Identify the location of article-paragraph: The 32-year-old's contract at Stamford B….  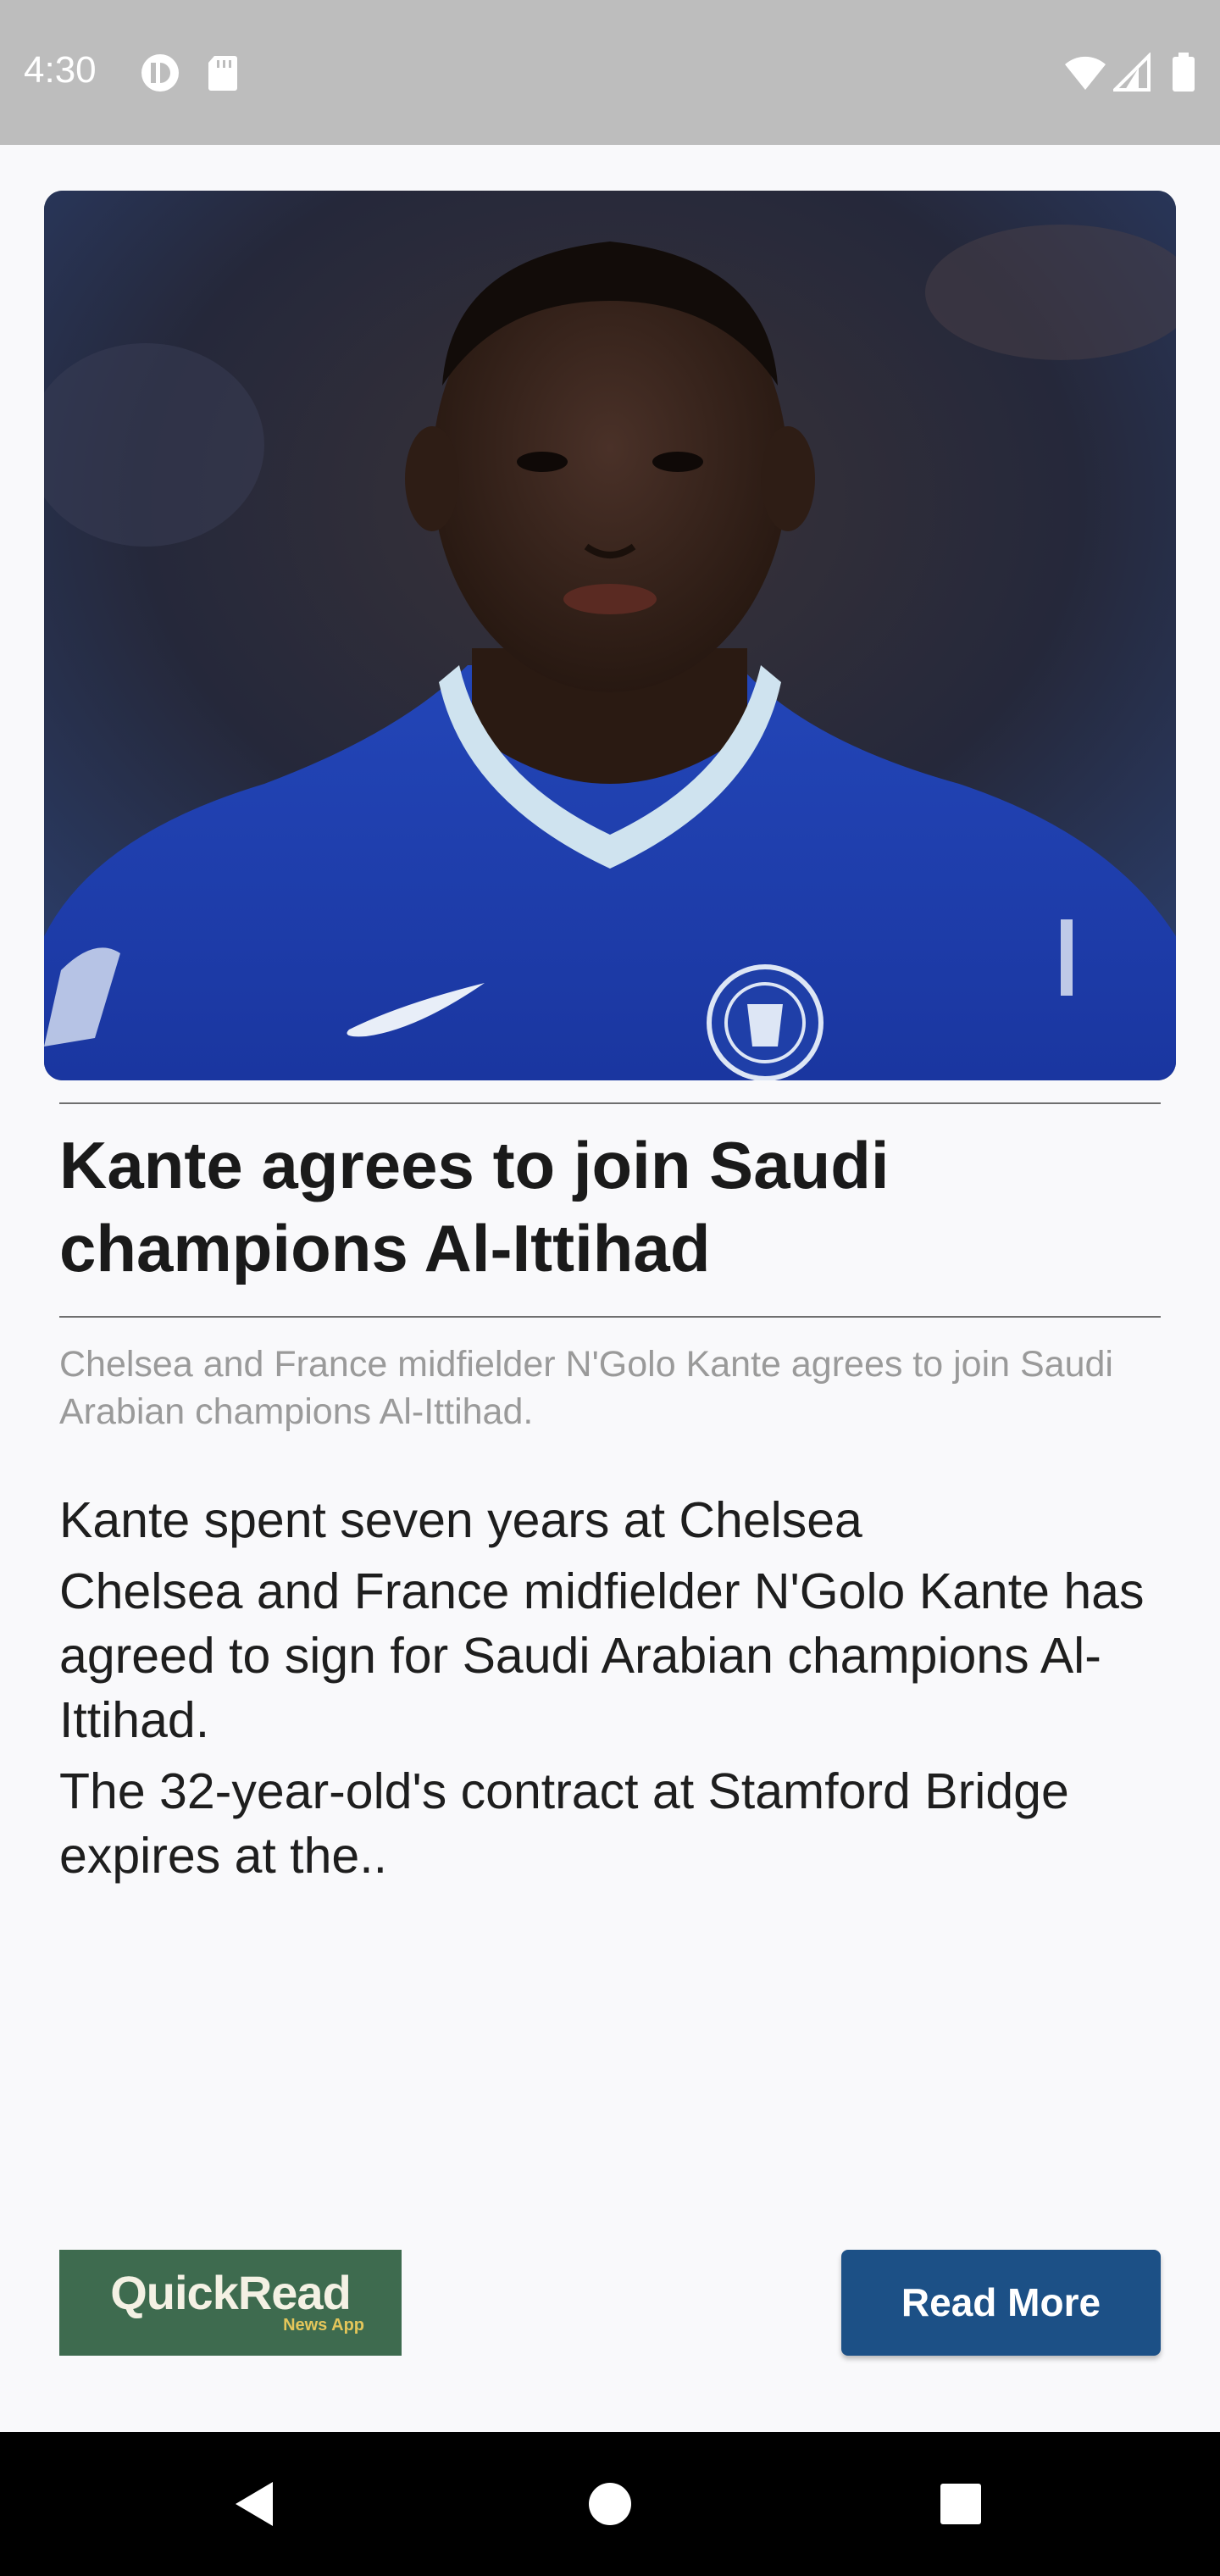
(564, 1823).